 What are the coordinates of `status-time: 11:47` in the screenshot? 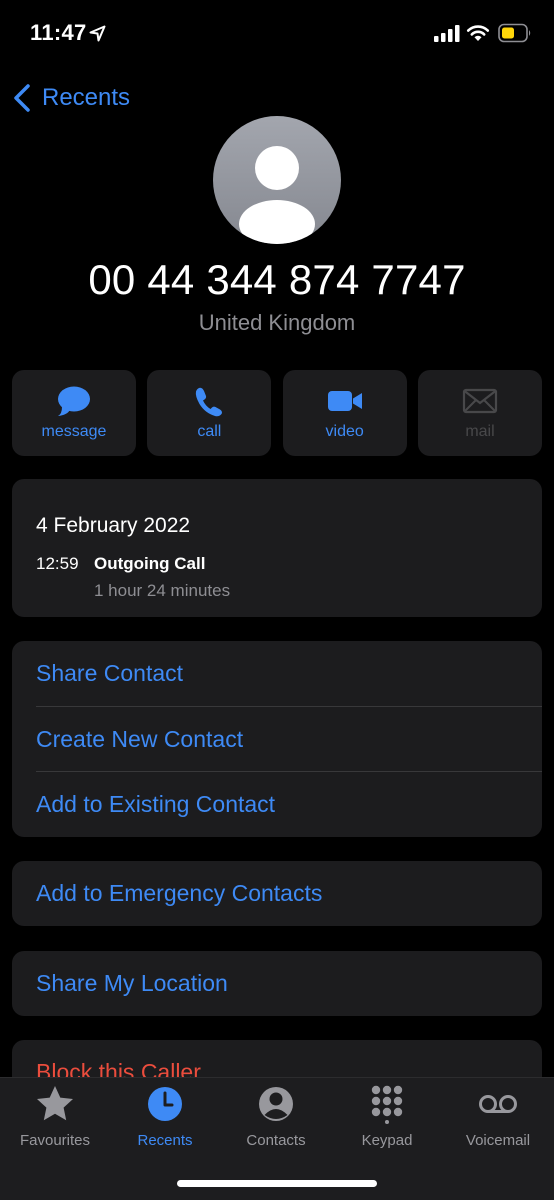 It's located at (58, 32).